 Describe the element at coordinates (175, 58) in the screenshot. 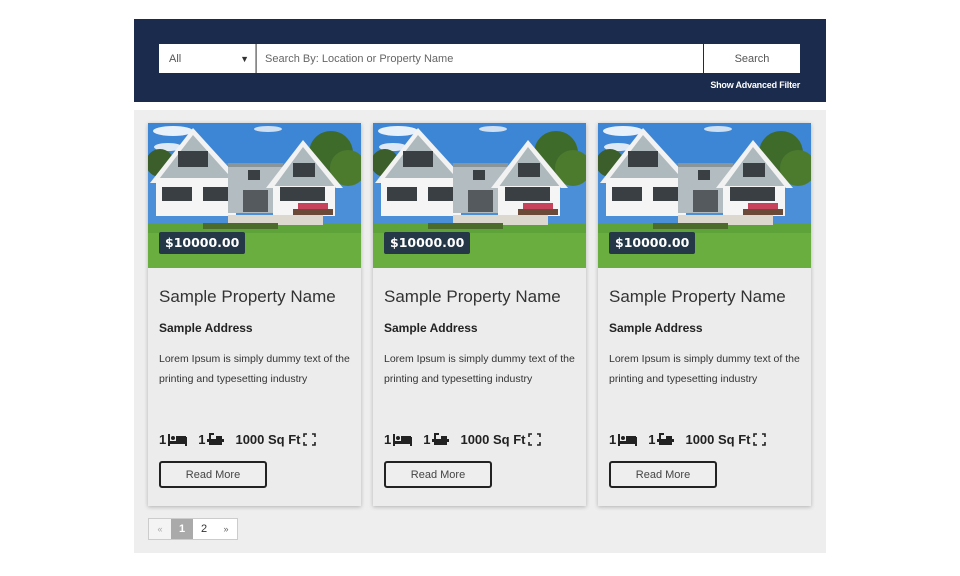

I see `category-select-value: All` at that location.